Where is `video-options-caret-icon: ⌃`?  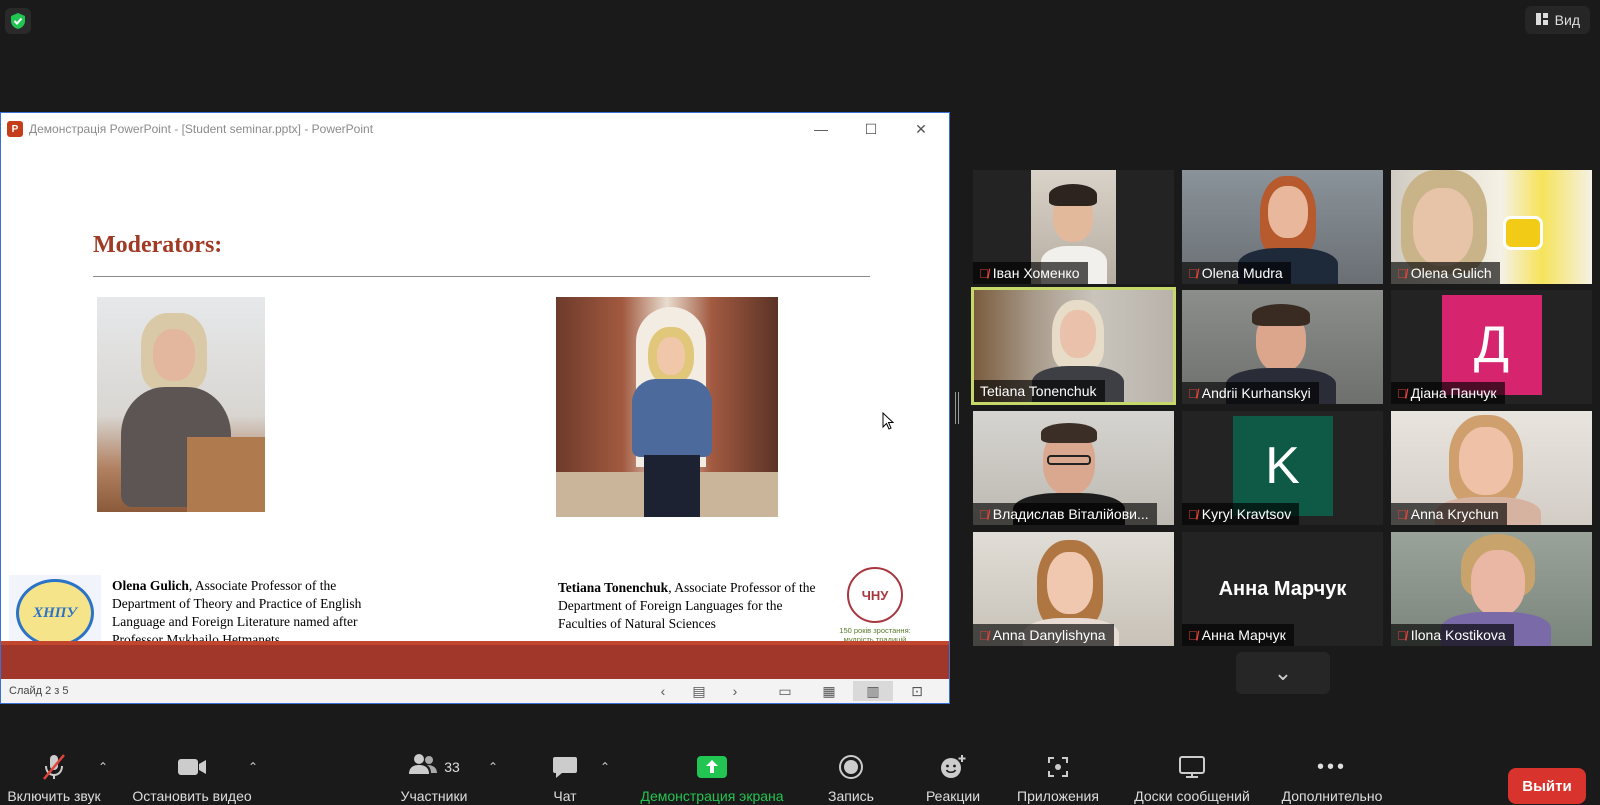
video-options-caret-icon: ⌃ is located at coordinates (253, 767).